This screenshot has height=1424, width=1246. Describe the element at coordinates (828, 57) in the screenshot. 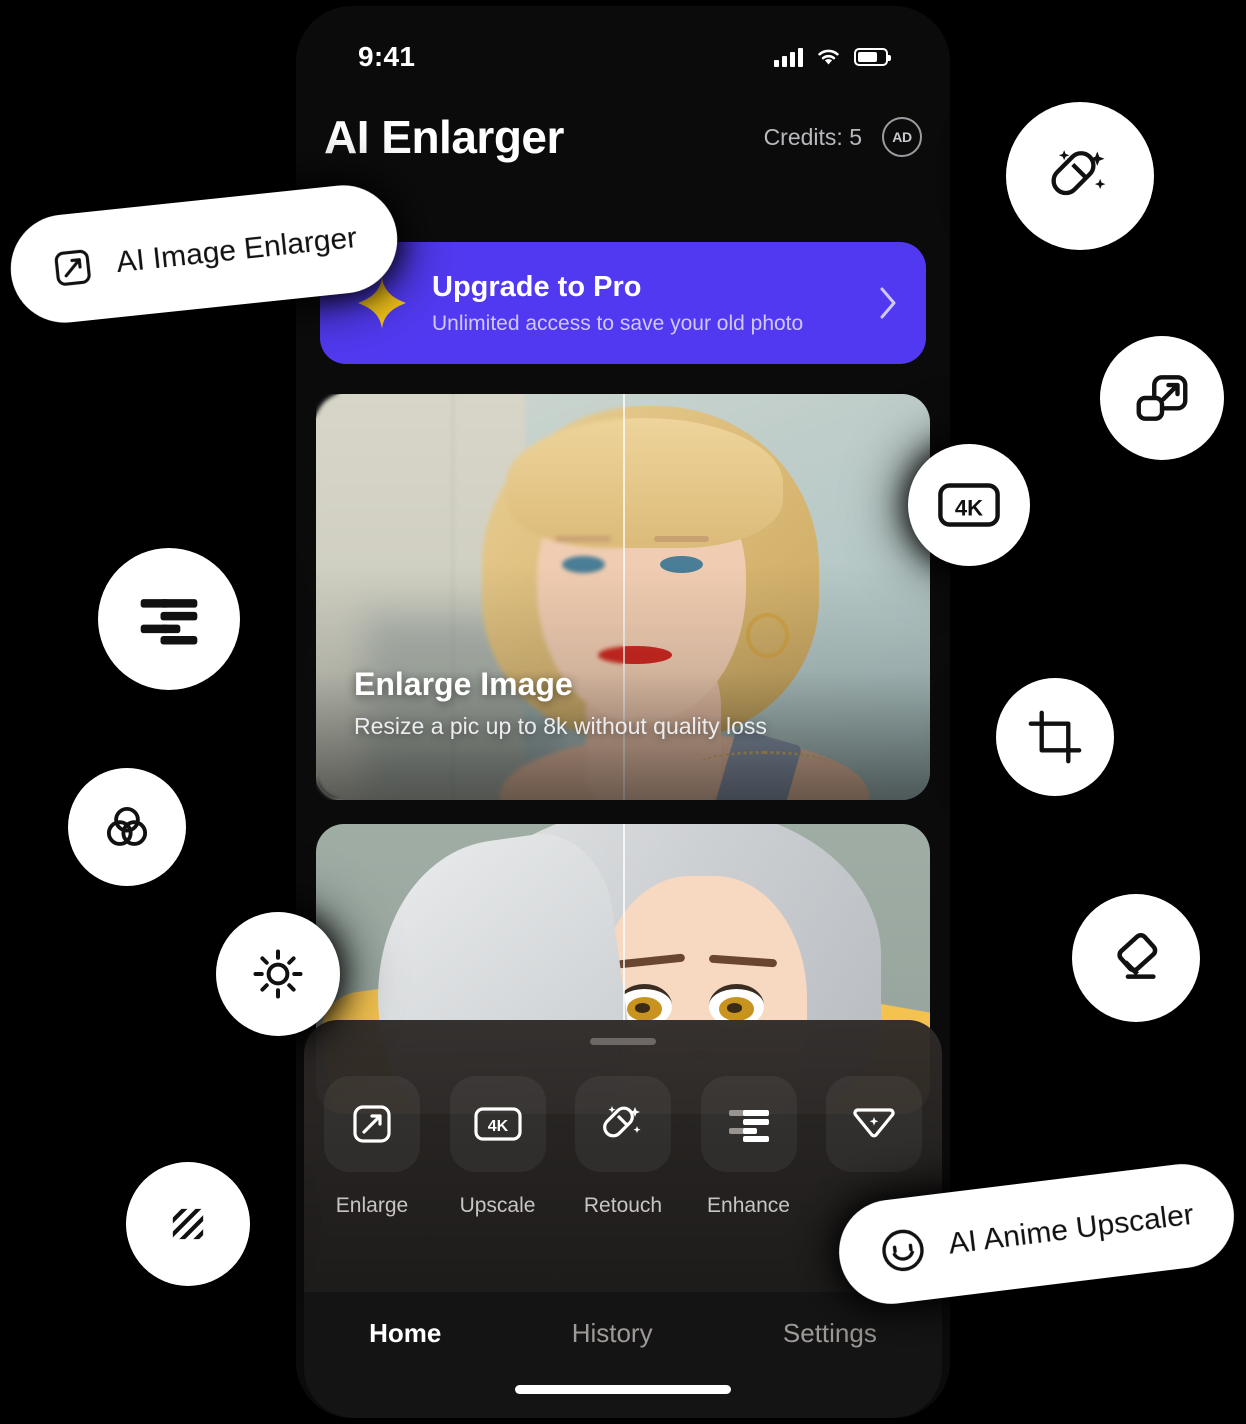

I see `wifi-icon` at that location.